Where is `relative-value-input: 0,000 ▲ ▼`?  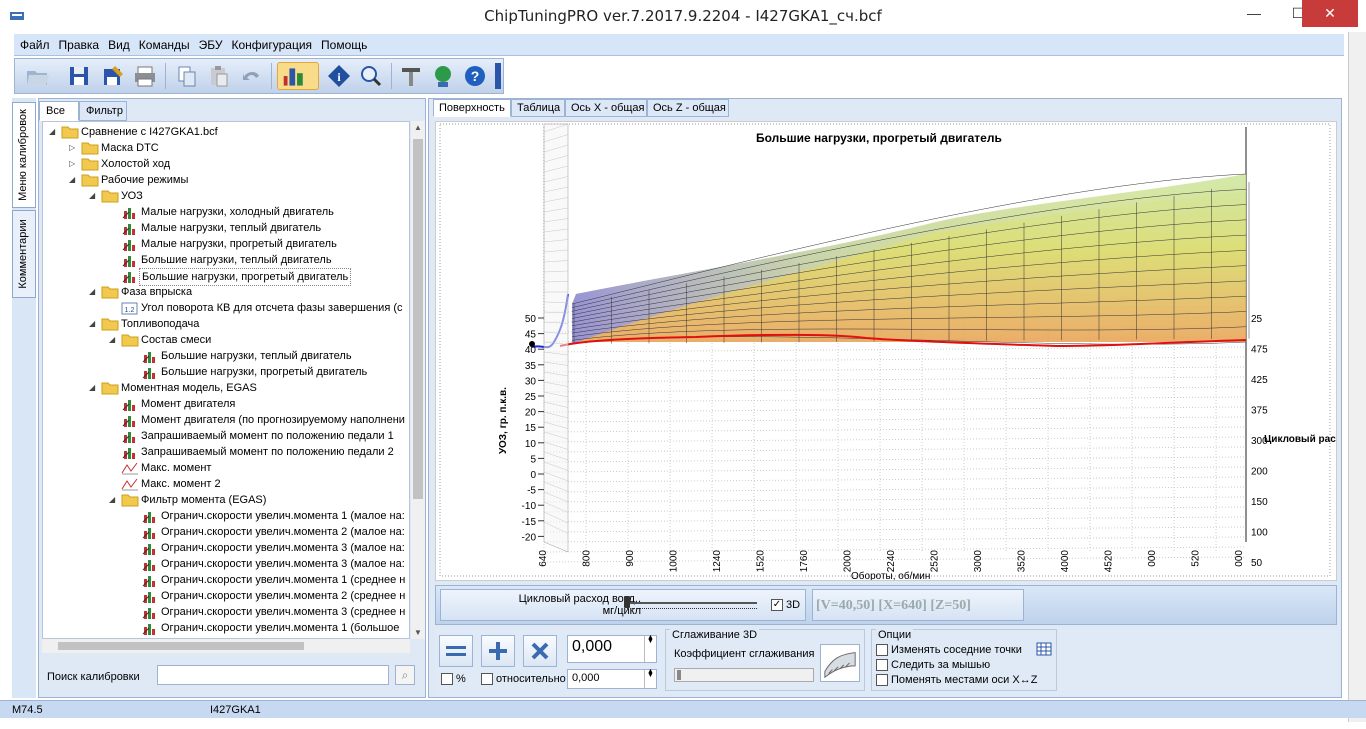 relative-value-input: 0,000 ▲ ▼ is located at coordinates (612, 678).